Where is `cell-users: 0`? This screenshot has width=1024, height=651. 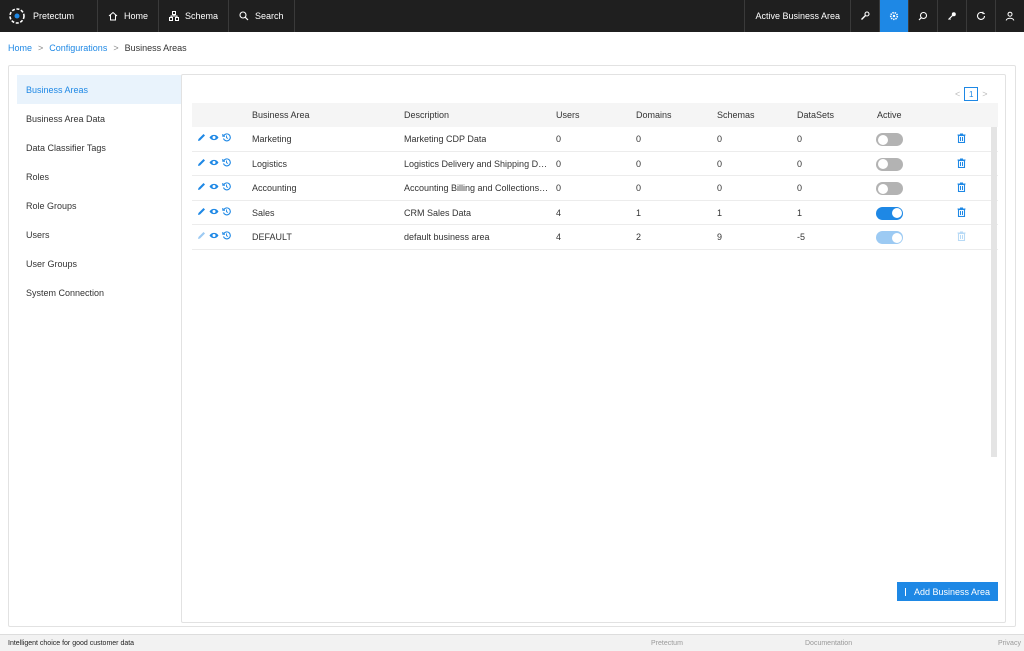
cell-users: 0 is located at coordinates (559, 163).